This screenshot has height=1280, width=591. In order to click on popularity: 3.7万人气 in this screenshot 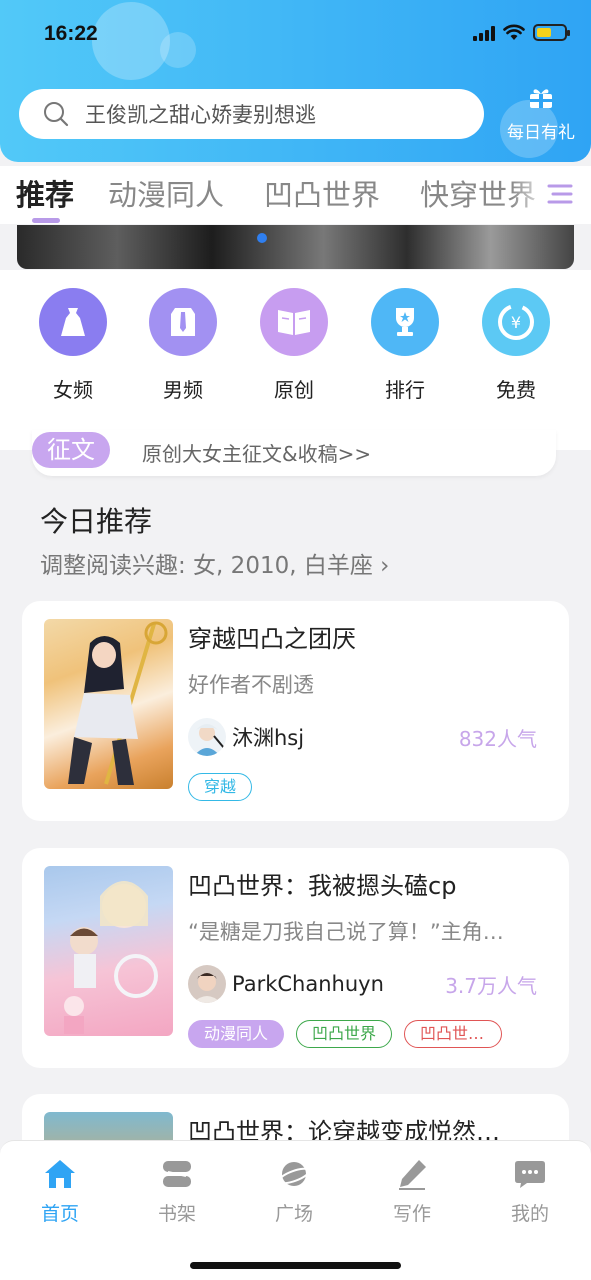, I will do `click(491, 986)`.